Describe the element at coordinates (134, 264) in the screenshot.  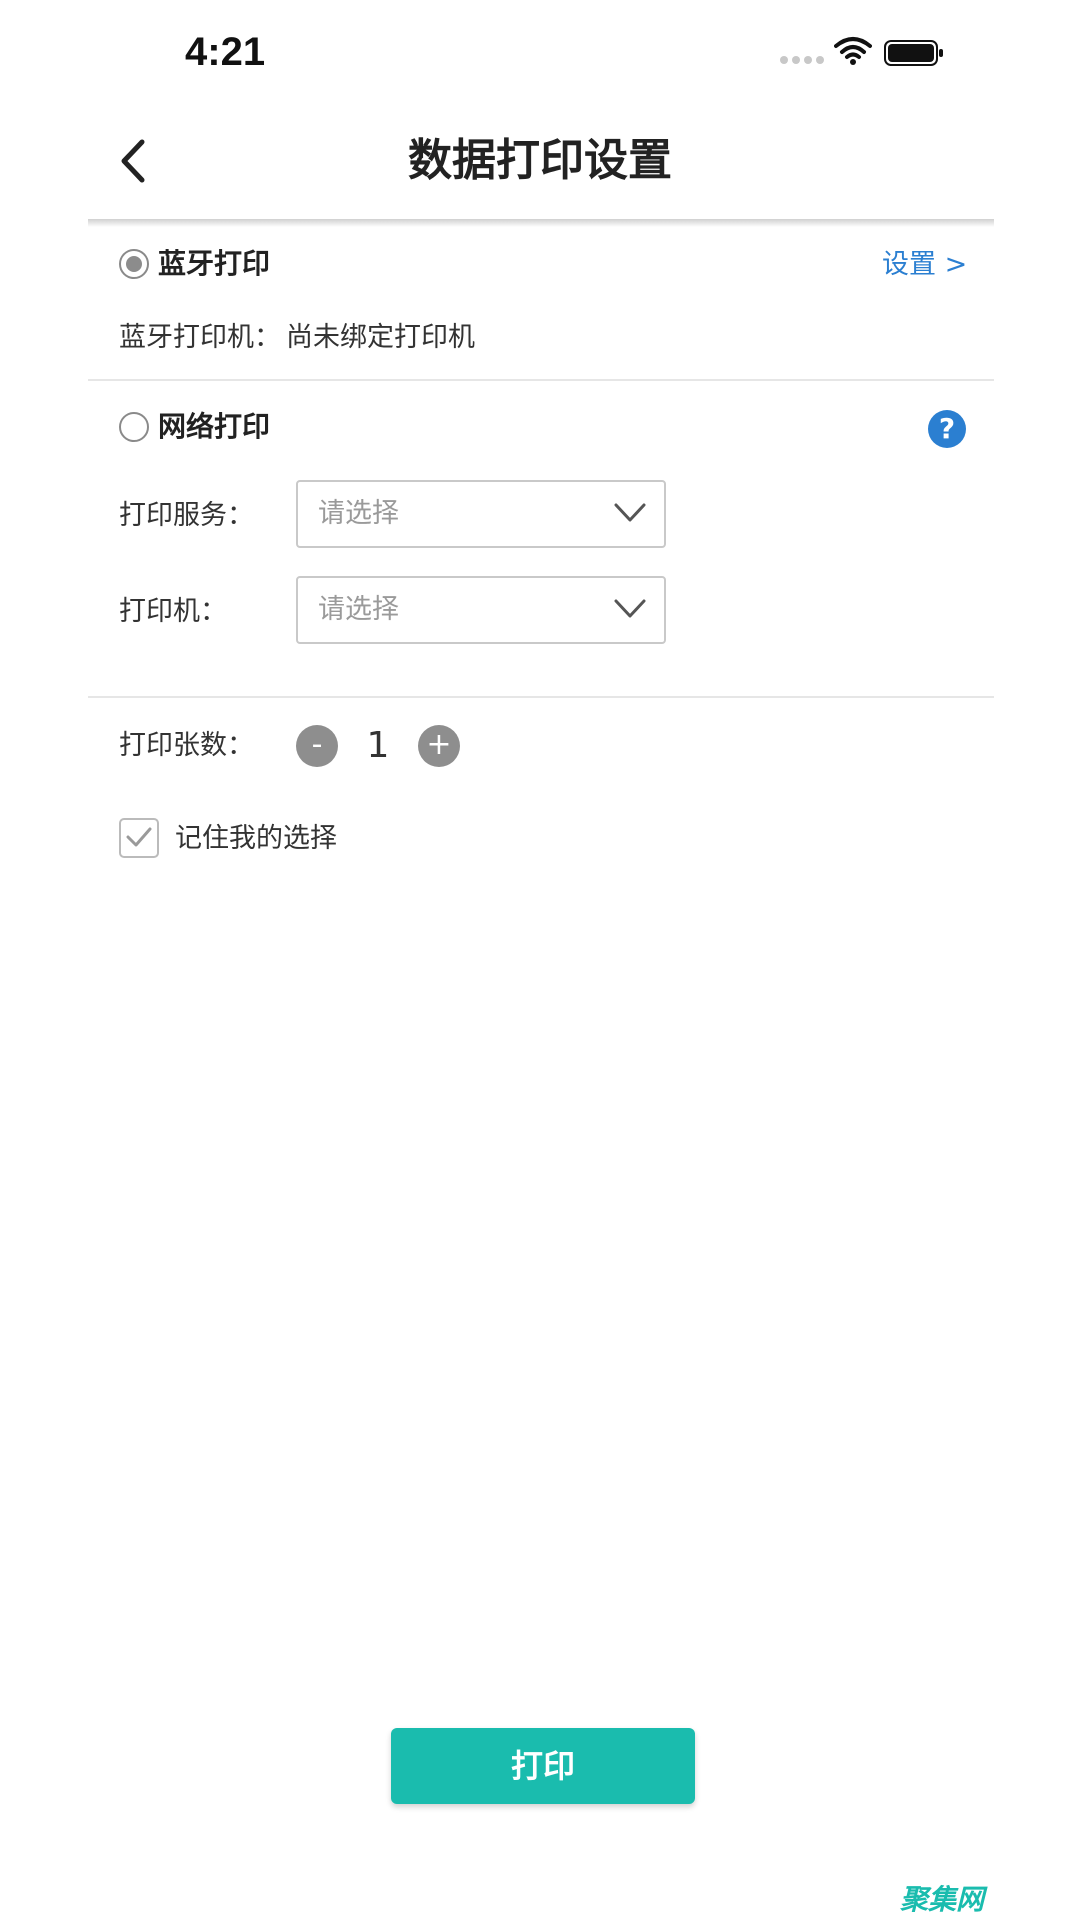
I see `bluetooth-radio` at that location.